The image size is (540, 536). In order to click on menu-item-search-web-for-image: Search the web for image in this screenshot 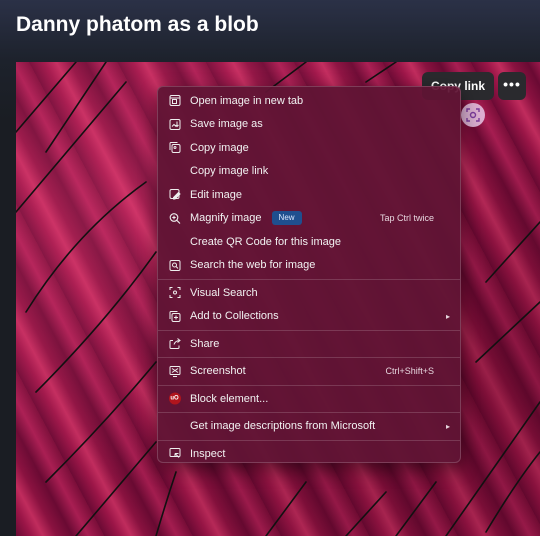, I will do `click(309, 266)`.